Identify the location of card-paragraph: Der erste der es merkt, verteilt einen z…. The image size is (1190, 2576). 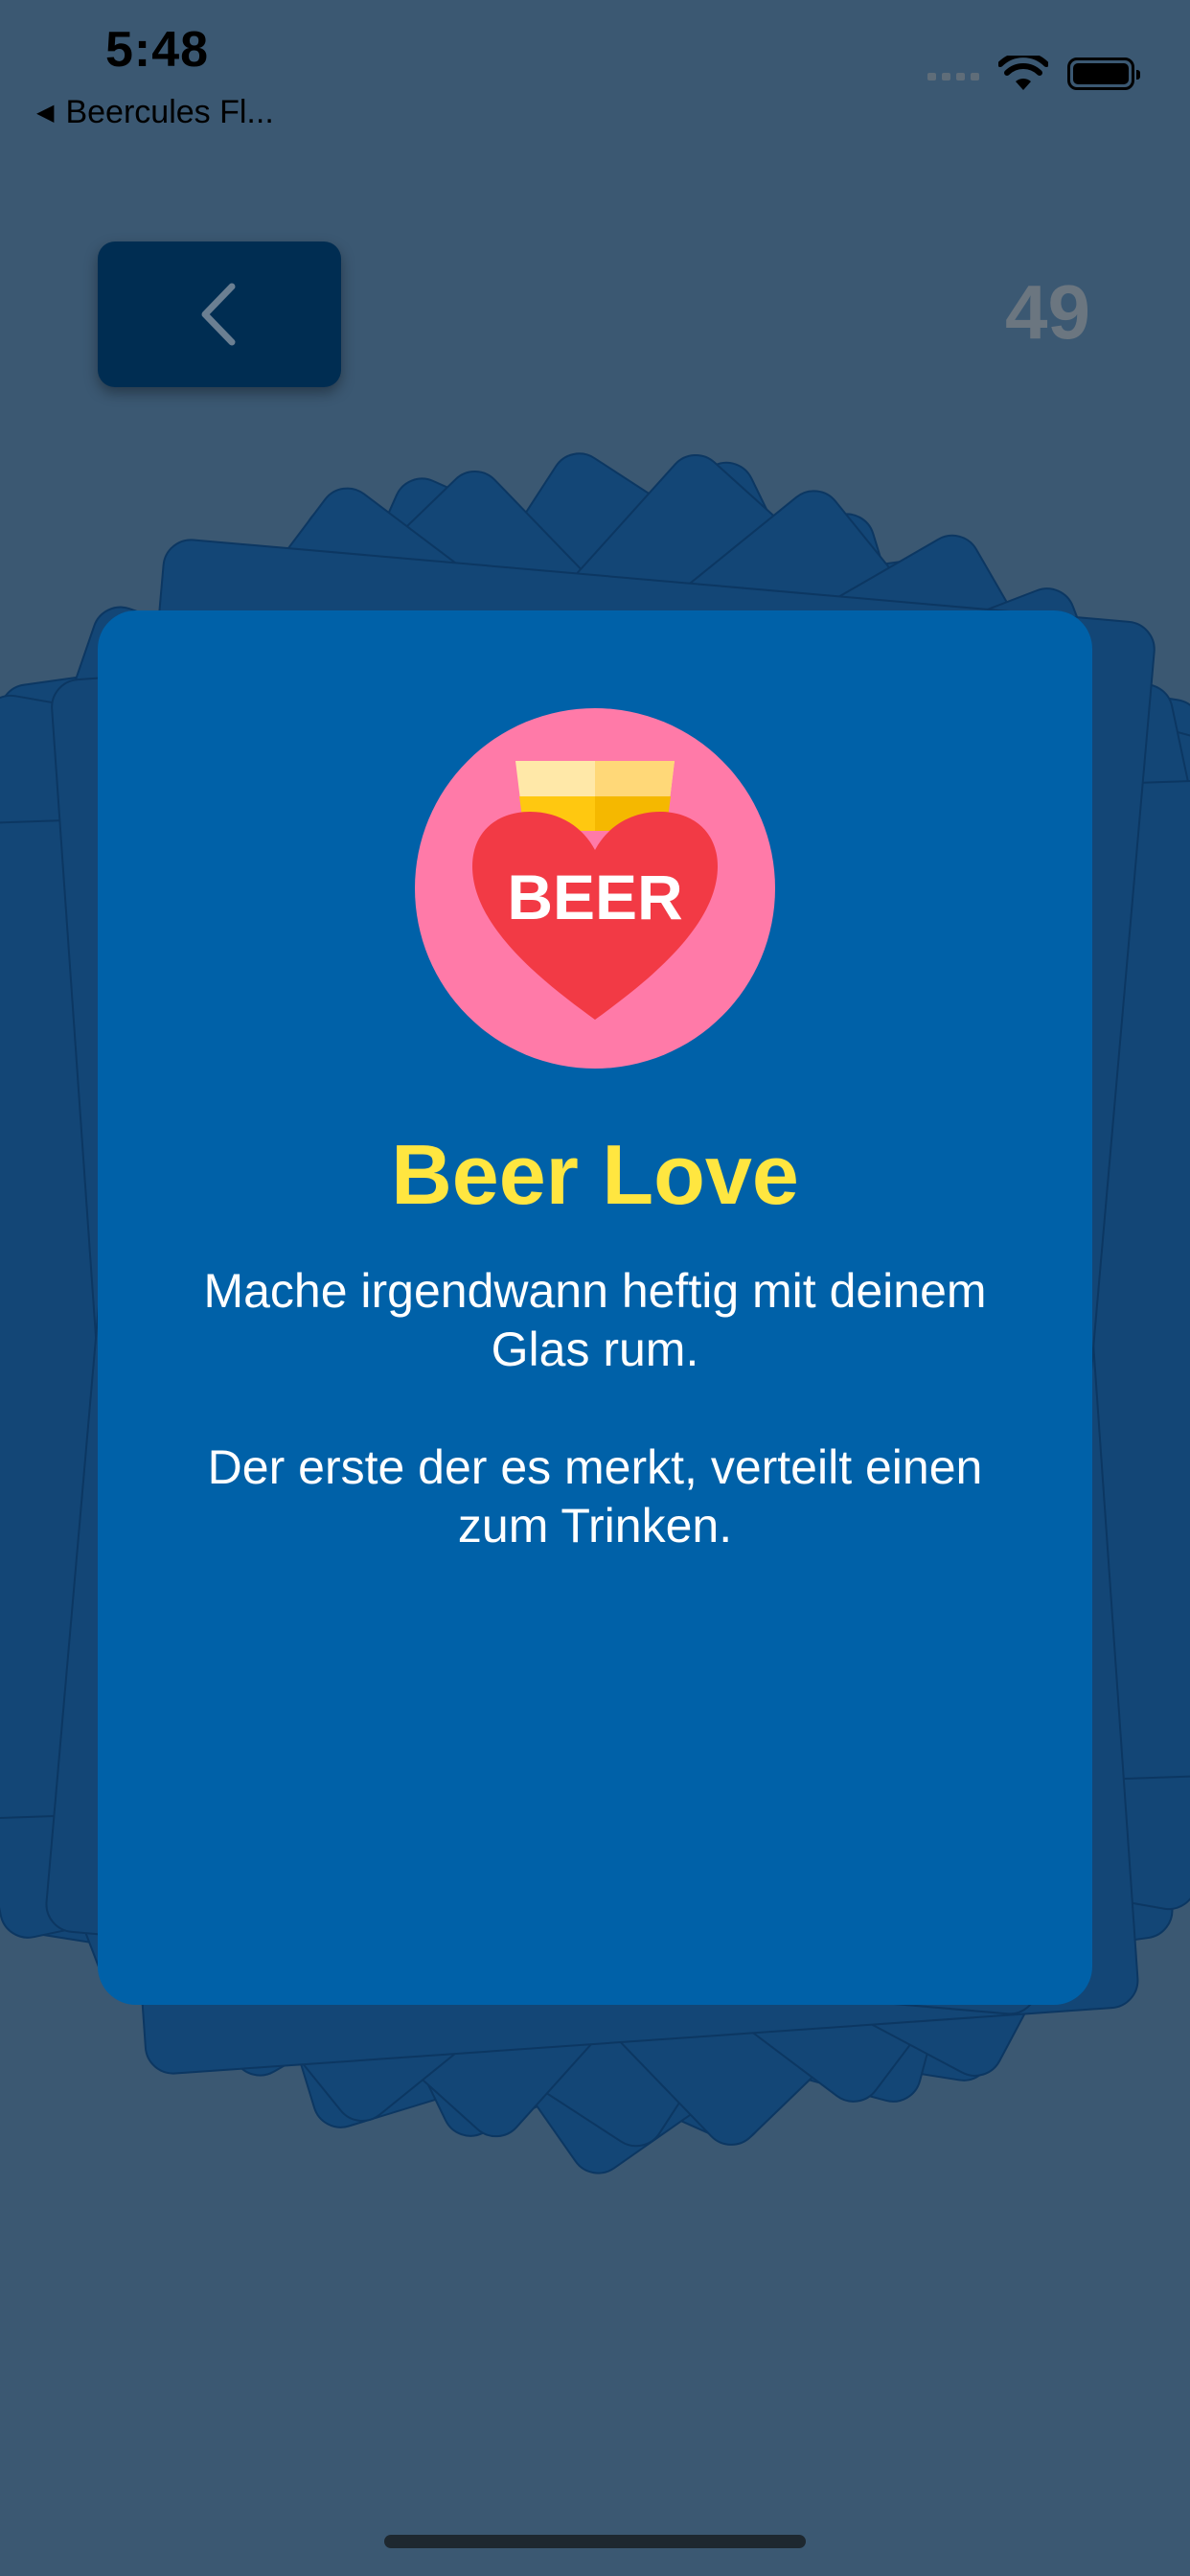
(595, 1496).